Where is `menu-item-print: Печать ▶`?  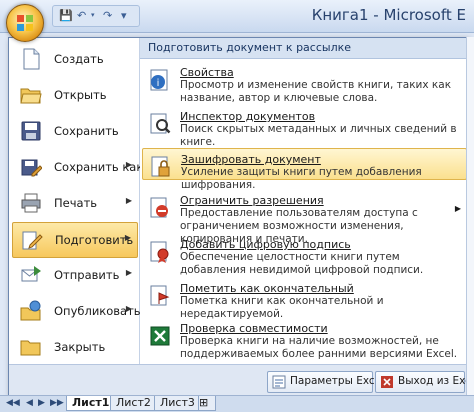
menu-item-print: Печать ▶ is located at coordinates (75, 203).